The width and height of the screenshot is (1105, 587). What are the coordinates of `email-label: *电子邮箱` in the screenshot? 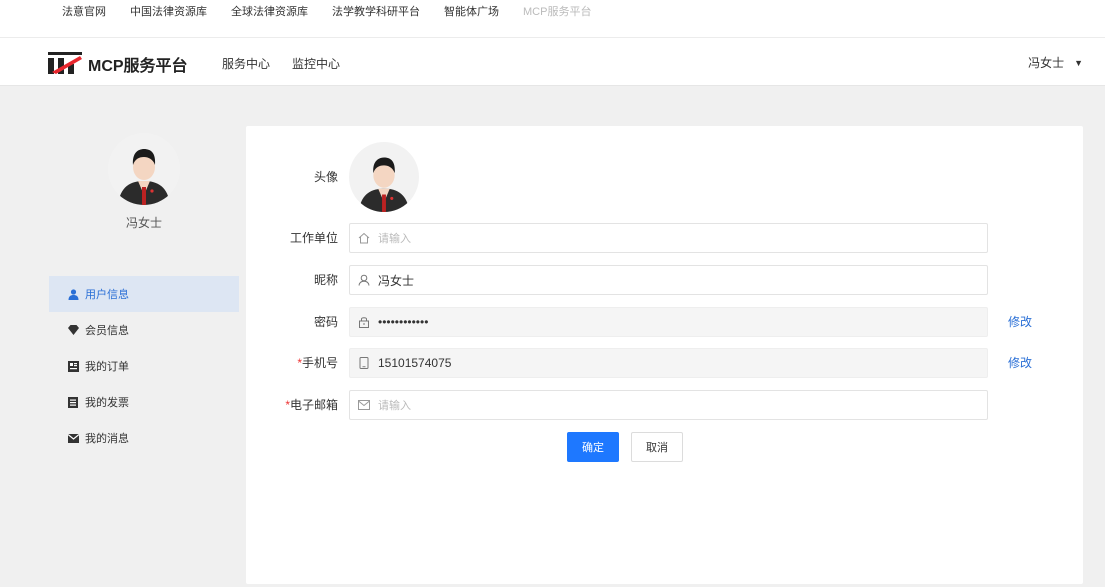 It's located at (311, 405).